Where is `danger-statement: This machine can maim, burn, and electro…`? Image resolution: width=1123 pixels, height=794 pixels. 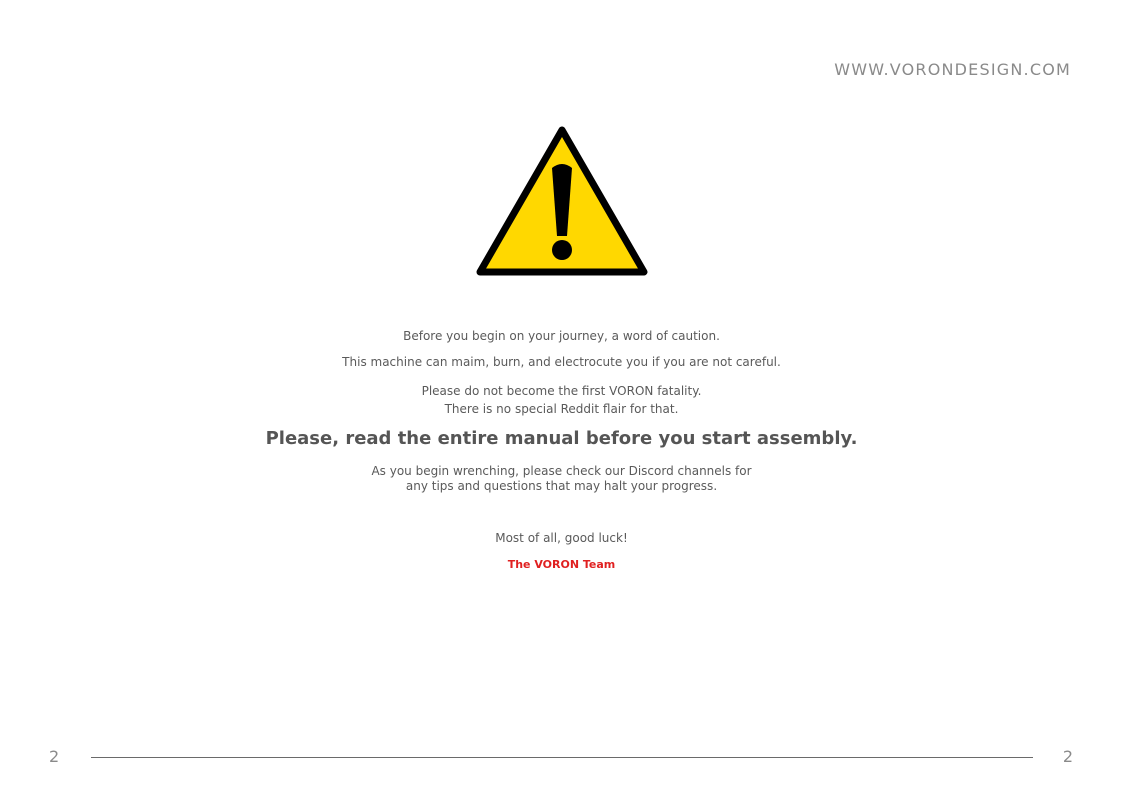
danger-statement: This machine can maim, burn, and electro… is located at coordinates (561, 362).